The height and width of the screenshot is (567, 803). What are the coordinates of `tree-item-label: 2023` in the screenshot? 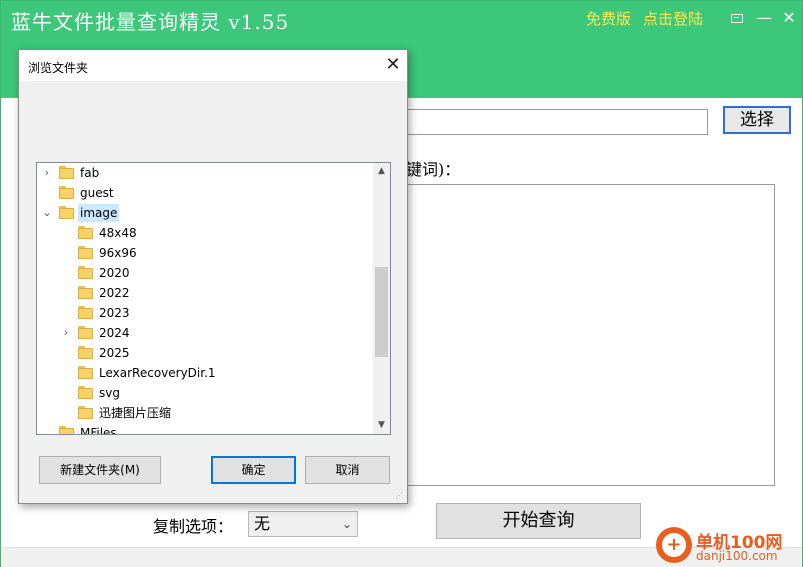 It's located at (114, 313).